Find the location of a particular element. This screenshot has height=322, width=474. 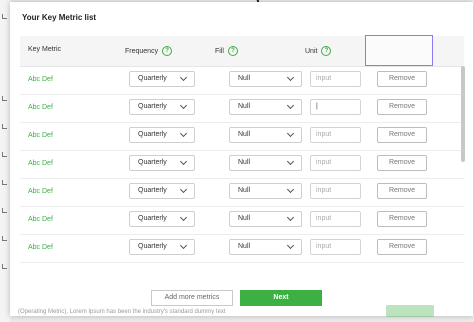

column-header-fill: Fill ? is located at coordinates (226, 51).